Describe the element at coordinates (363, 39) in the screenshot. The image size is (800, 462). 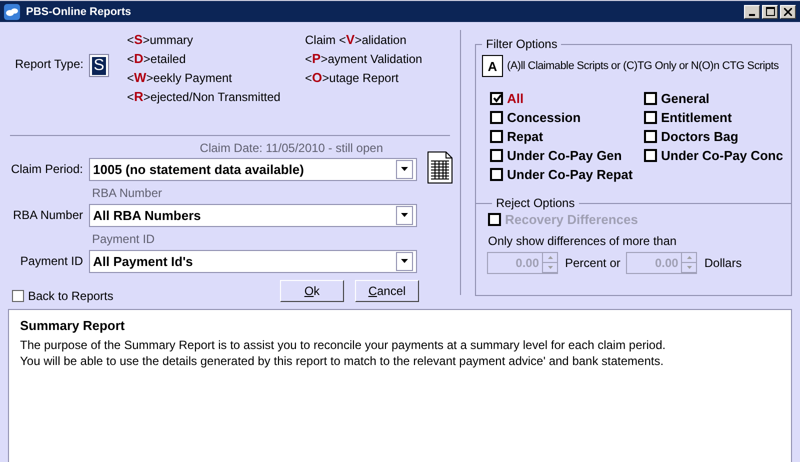
I see `report-option: Claim <V>alidation` at that location.